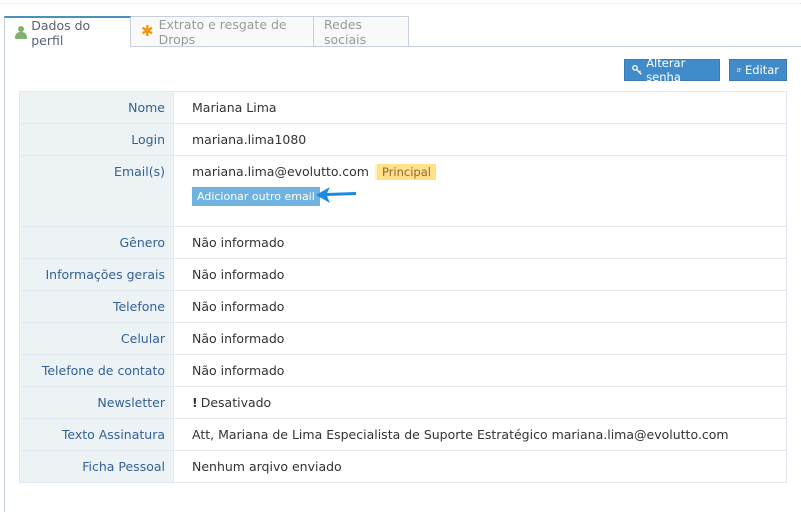  I want to click on asterisk-icon: ✱, so click(147, 31).